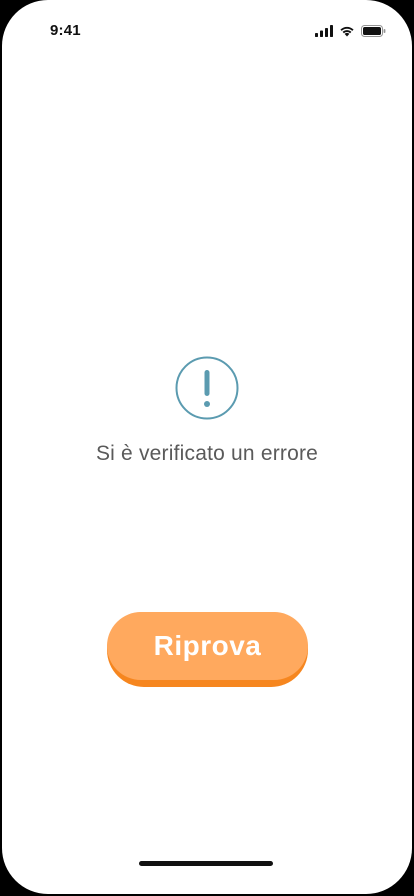 This screenshot has width=414, height=896. I want to click on retry-button-face: Riprova, so click(207, 646).